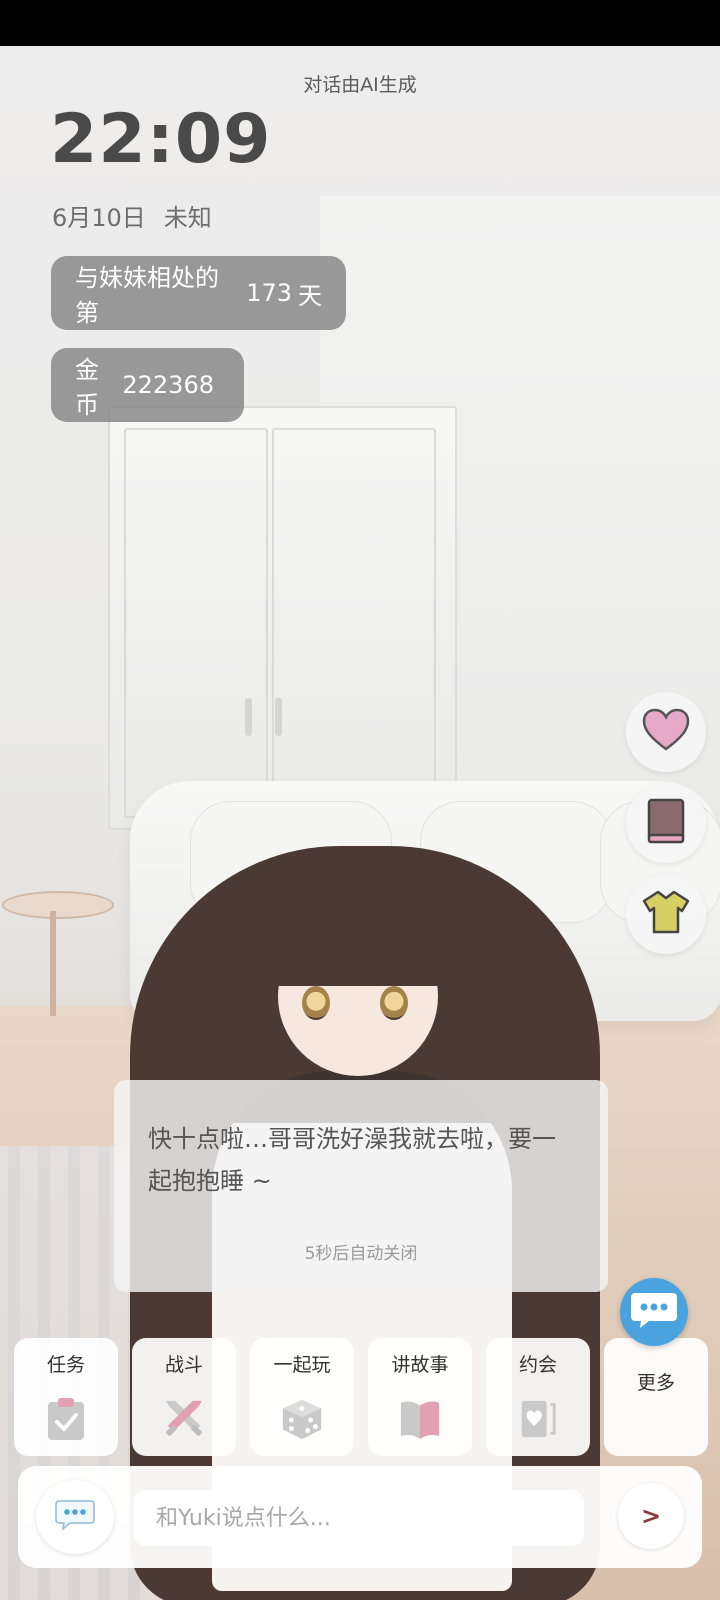 The height and width of the screenshot is (1600, 720). Describe the element at coordinates (538, 1419) in the screenshot. I see `heart-card-icon` at that location.